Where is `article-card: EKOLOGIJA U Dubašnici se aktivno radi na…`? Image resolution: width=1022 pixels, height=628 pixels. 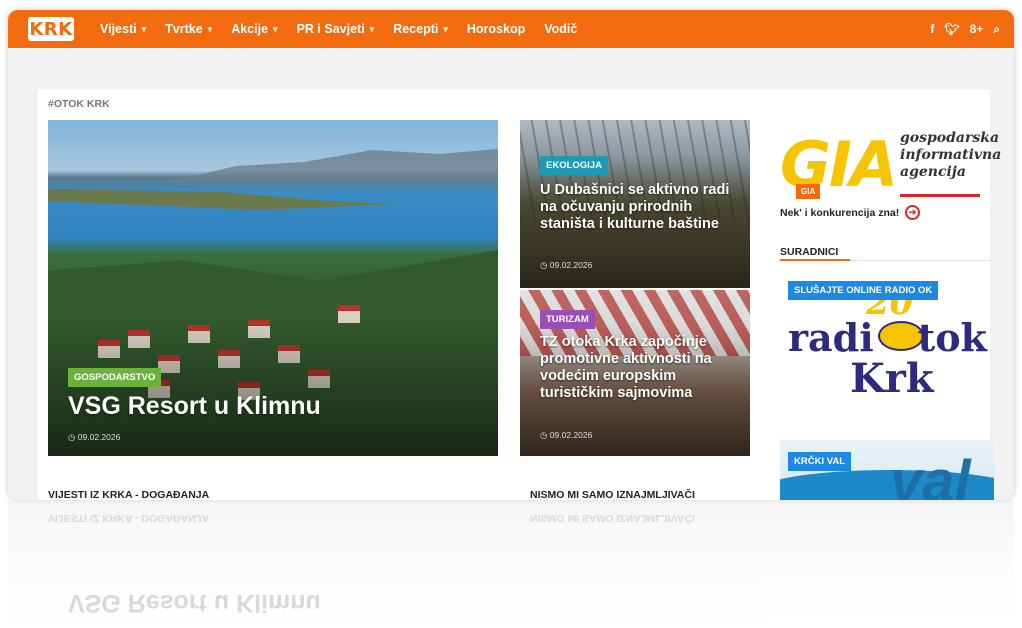
article-card: EKOLOGIJA U Dubašnici se aktivno radi na… is located at coordinates (635, 204).